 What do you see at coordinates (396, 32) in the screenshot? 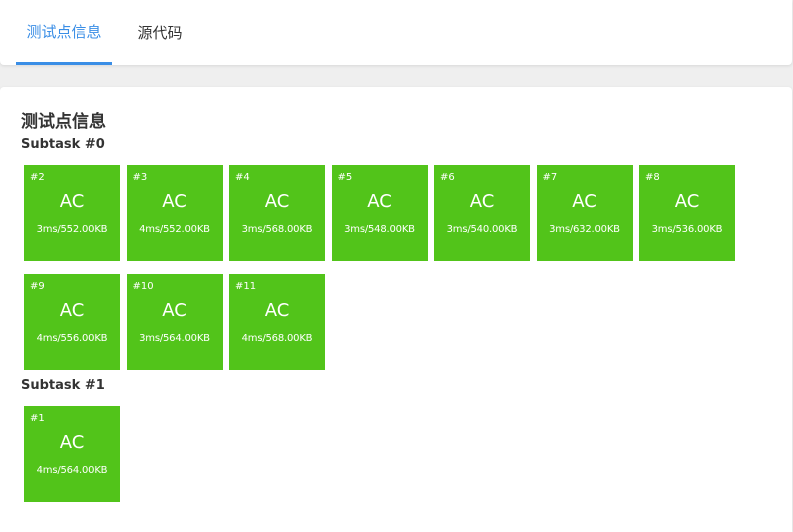
I see `tab-bar: 测试点信息 源代码` at bounding box center [396, 32].